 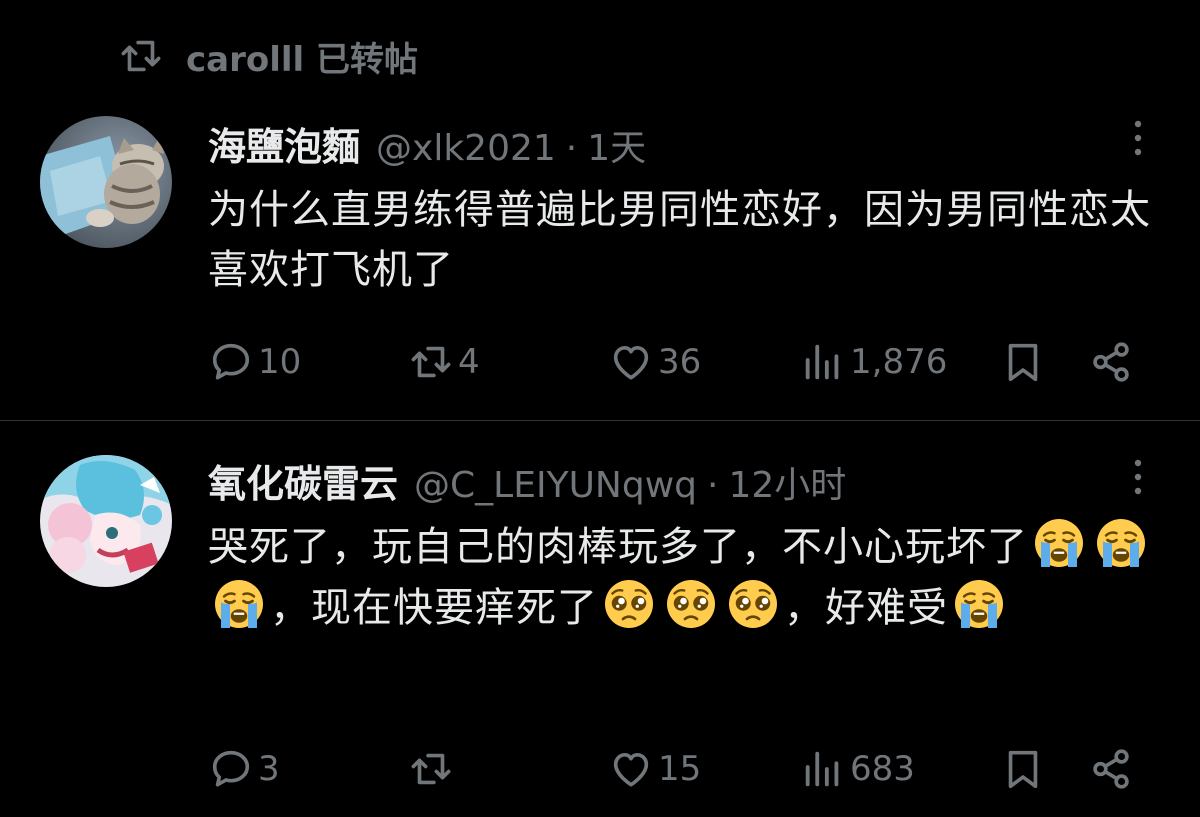 What do you see at coordinates (616, 145) in the screenshot?
I see `timestamp: 1天` at bounding box center [616, 145].